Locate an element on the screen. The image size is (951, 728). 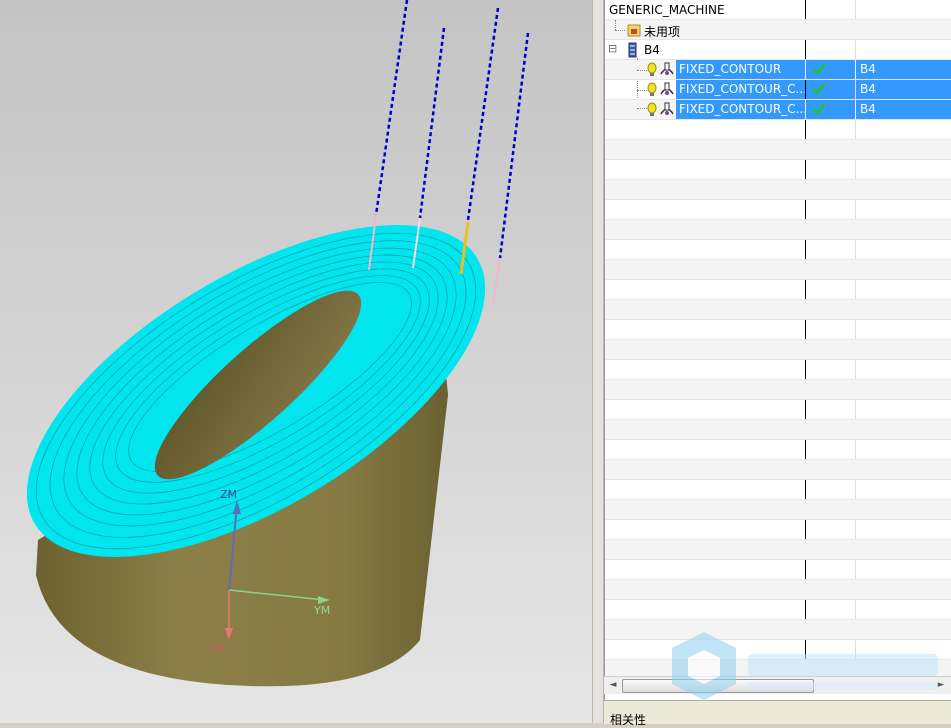
tree-row-unused: 未用项 is located at coordinates (778, 30).